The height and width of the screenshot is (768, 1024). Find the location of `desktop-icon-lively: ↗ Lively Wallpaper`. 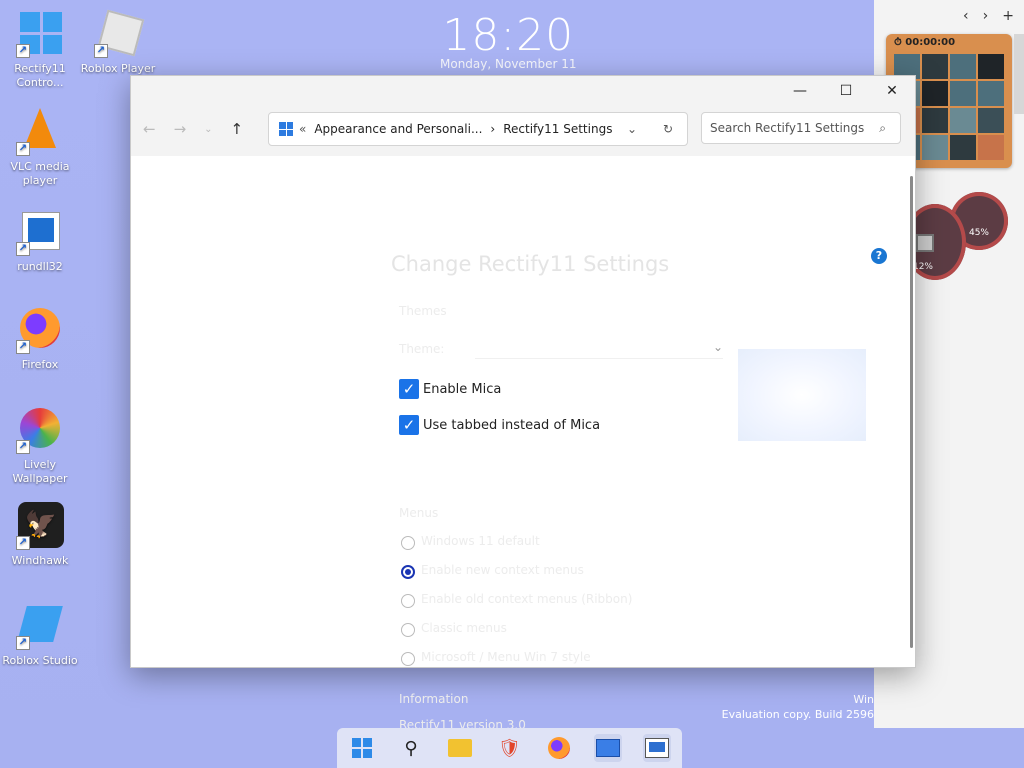

desktop-icon-lively: ↗ Lively Wallpaper is located at coordinates (40, 446).